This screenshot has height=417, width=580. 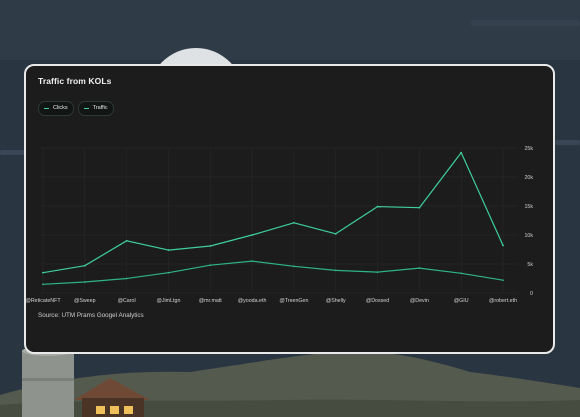 I want to click on source-note: Source: UTM Prams Googel Analytics, so click(x=91, y=315).